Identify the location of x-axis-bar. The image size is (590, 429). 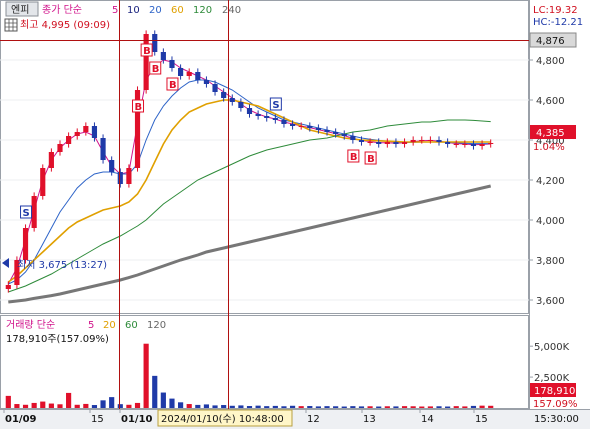
(295, 419).